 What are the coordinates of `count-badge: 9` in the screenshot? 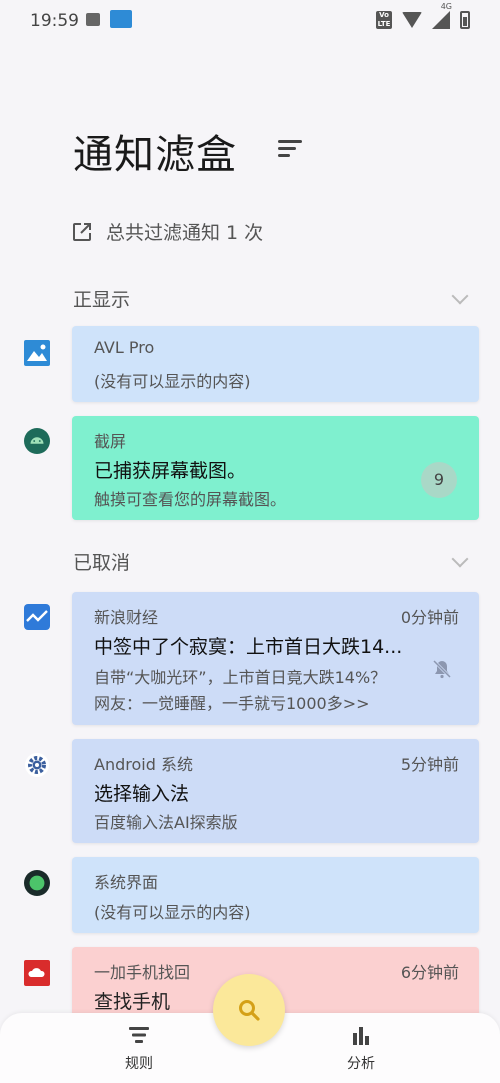 It's located at (439, 480).